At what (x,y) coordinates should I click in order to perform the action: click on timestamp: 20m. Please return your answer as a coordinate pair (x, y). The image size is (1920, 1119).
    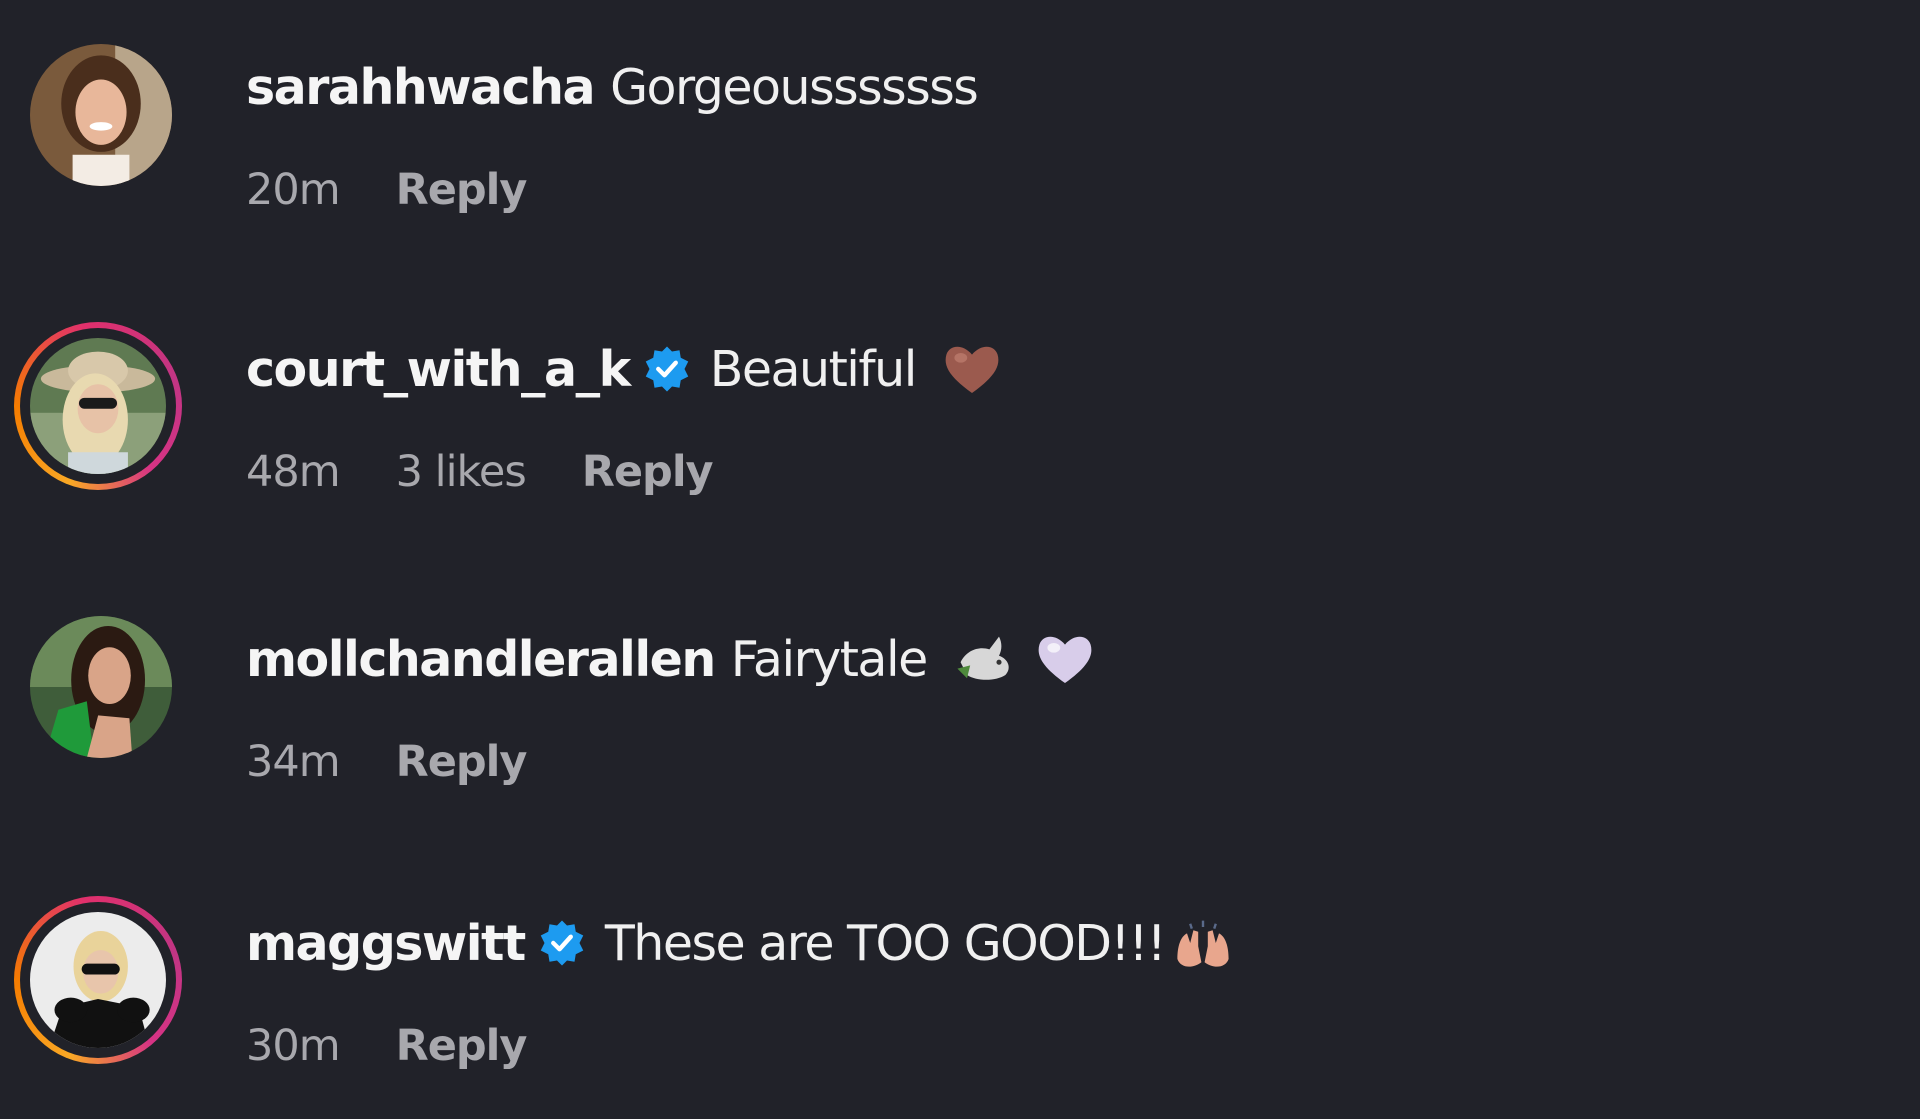
    Looking at the image, I should click on (293, 190).